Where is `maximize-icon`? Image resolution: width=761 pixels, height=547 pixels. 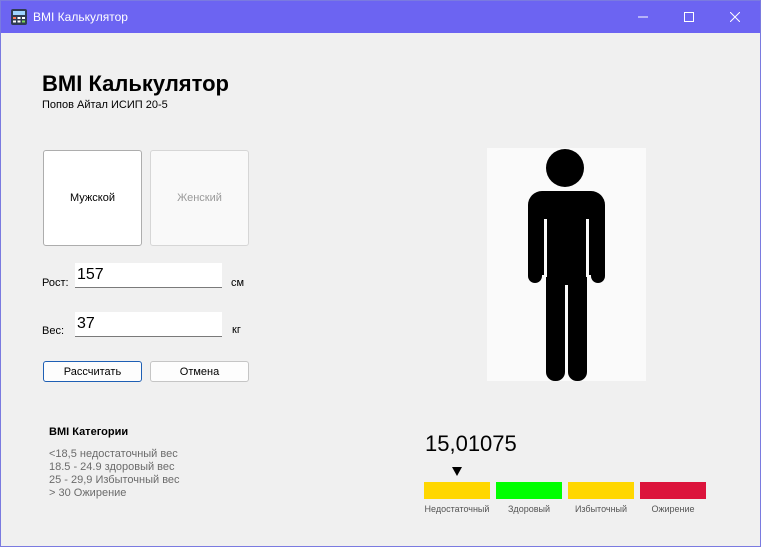 maximize-icon is located at coordinates (689, 17).